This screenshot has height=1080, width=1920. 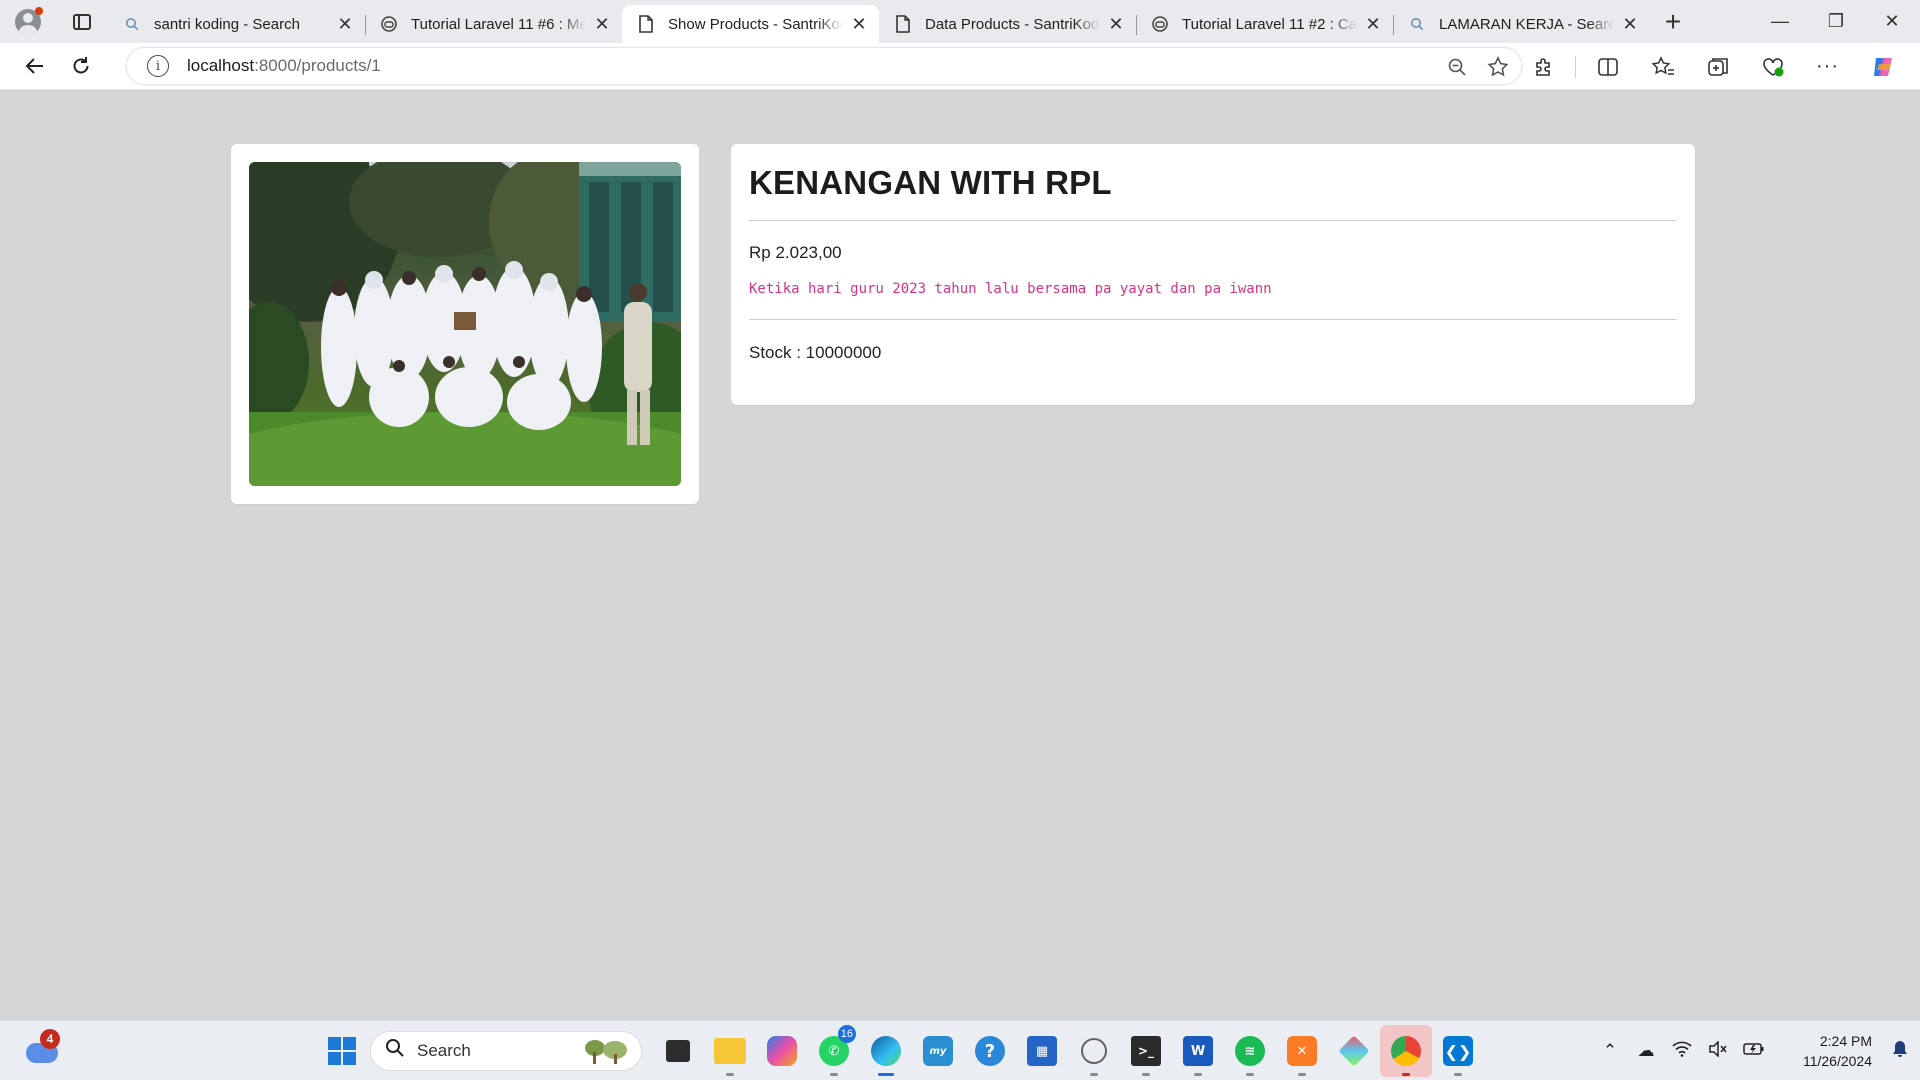 I want to click on chevron-up-icon: ⌃, so click(x=1610, y=1051).